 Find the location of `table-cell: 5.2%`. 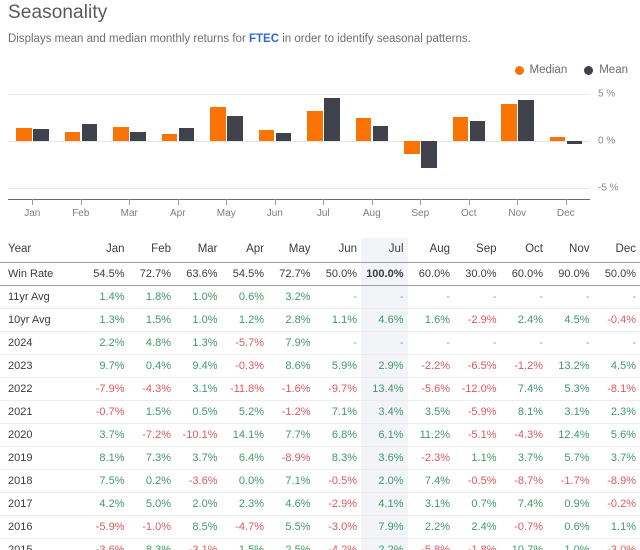

table-cell: 5.2% is located at coordinates (251, 412).